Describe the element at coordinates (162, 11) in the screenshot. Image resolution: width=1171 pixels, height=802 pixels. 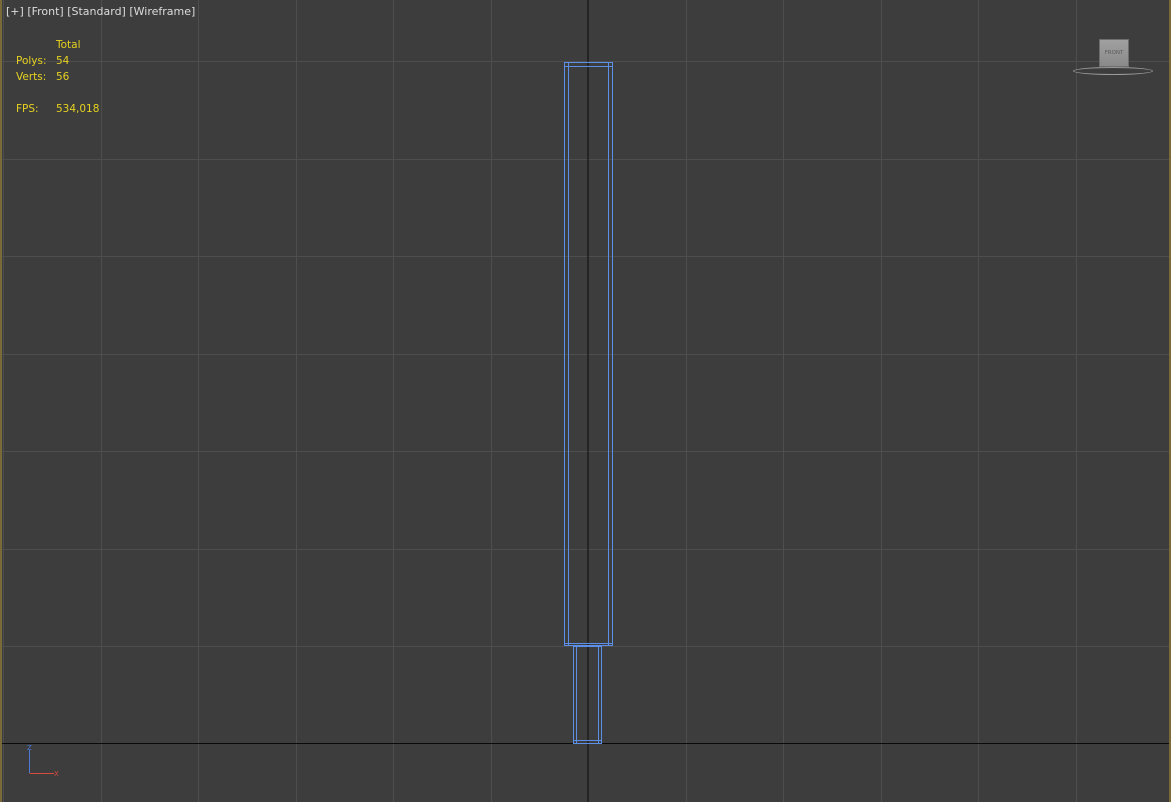
I see `viewport-display-mode-menu: [Wireframe]` at that location.